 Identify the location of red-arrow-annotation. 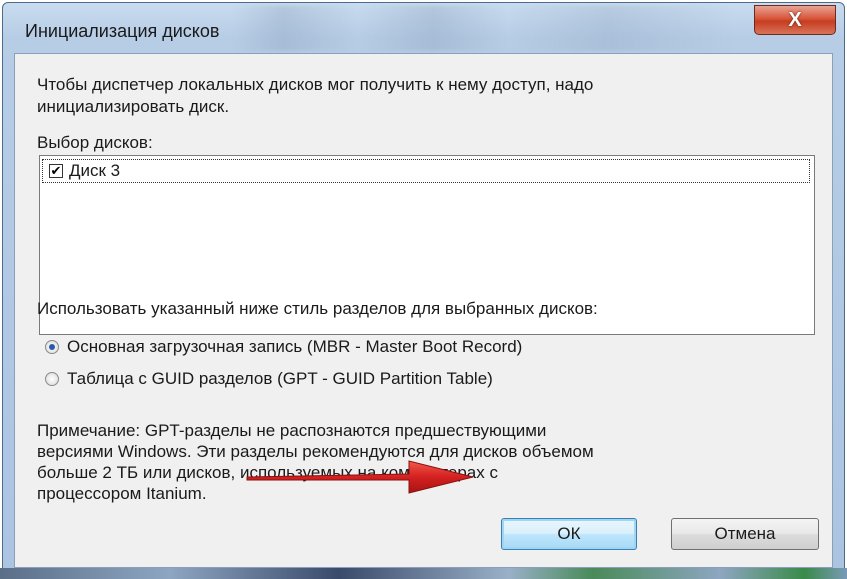
(360, 477).